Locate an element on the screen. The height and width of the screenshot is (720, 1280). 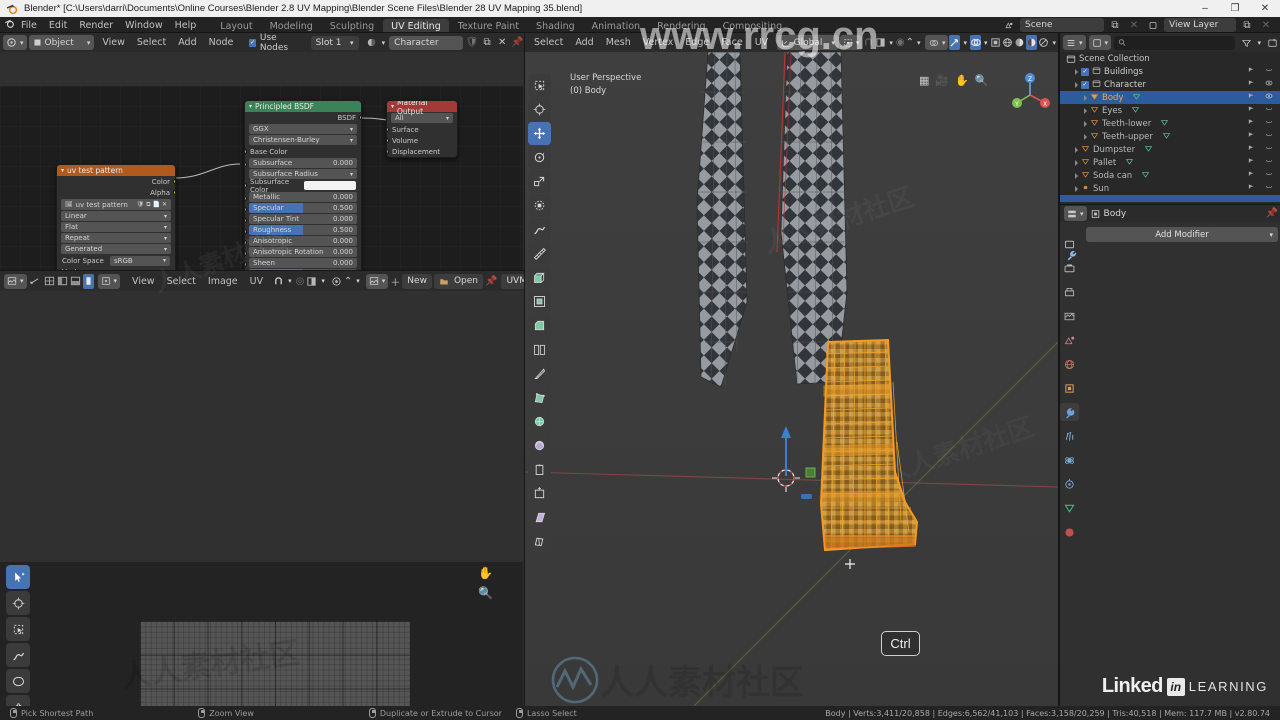
properties-physics-tab is located at coordinates (1069, 460).